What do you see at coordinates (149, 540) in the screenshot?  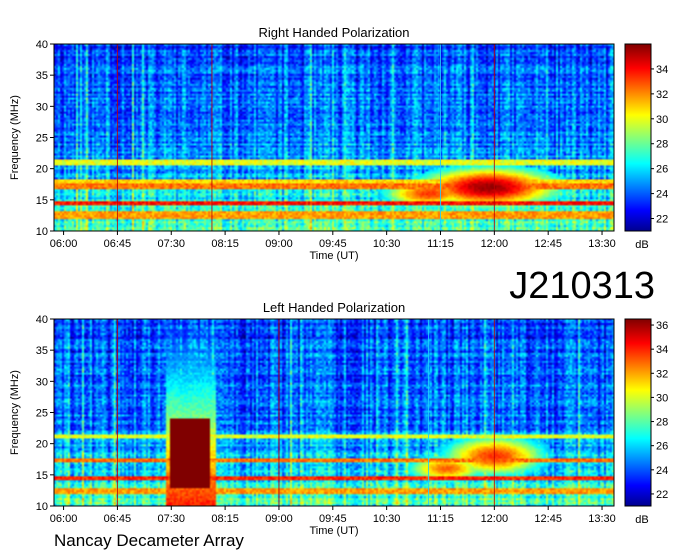 I see `footer-label: Nancay Decameter Array` at bounding box center [149, 540].